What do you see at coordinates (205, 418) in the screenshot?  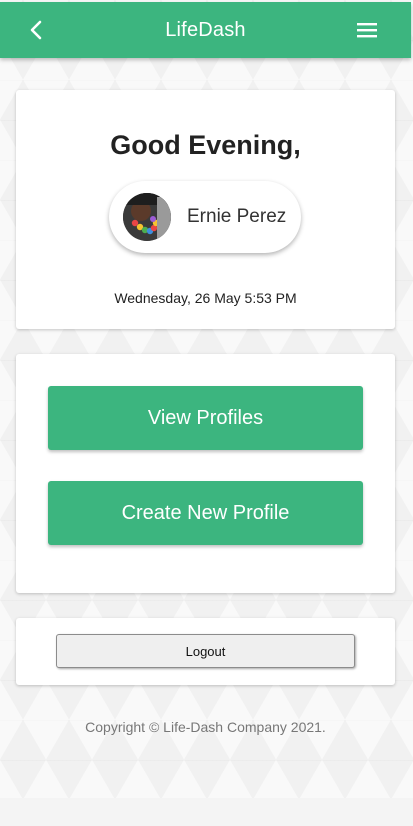 I see `view-profiles-button: View Profiles` at bounding box center [205, 418].